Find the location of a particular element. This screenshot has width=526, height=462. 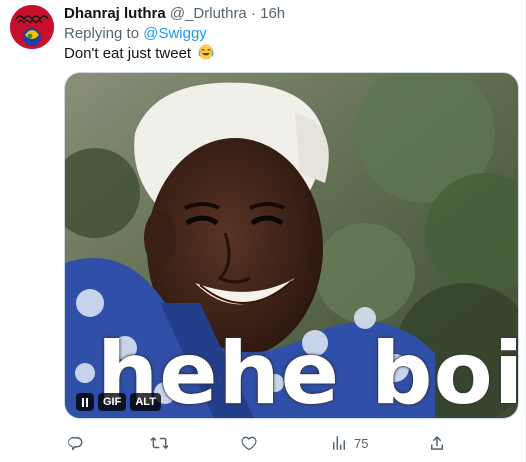

avatar is located at coordinates (32, 27).